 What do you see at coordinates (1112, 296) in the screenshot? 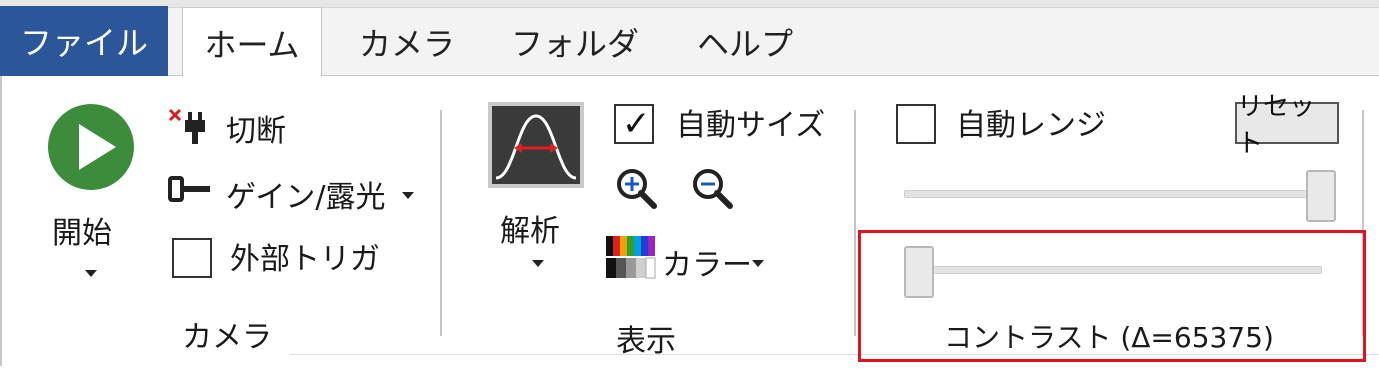
I see `contrast-highlight-frame` at bounding box center [1112, 296].